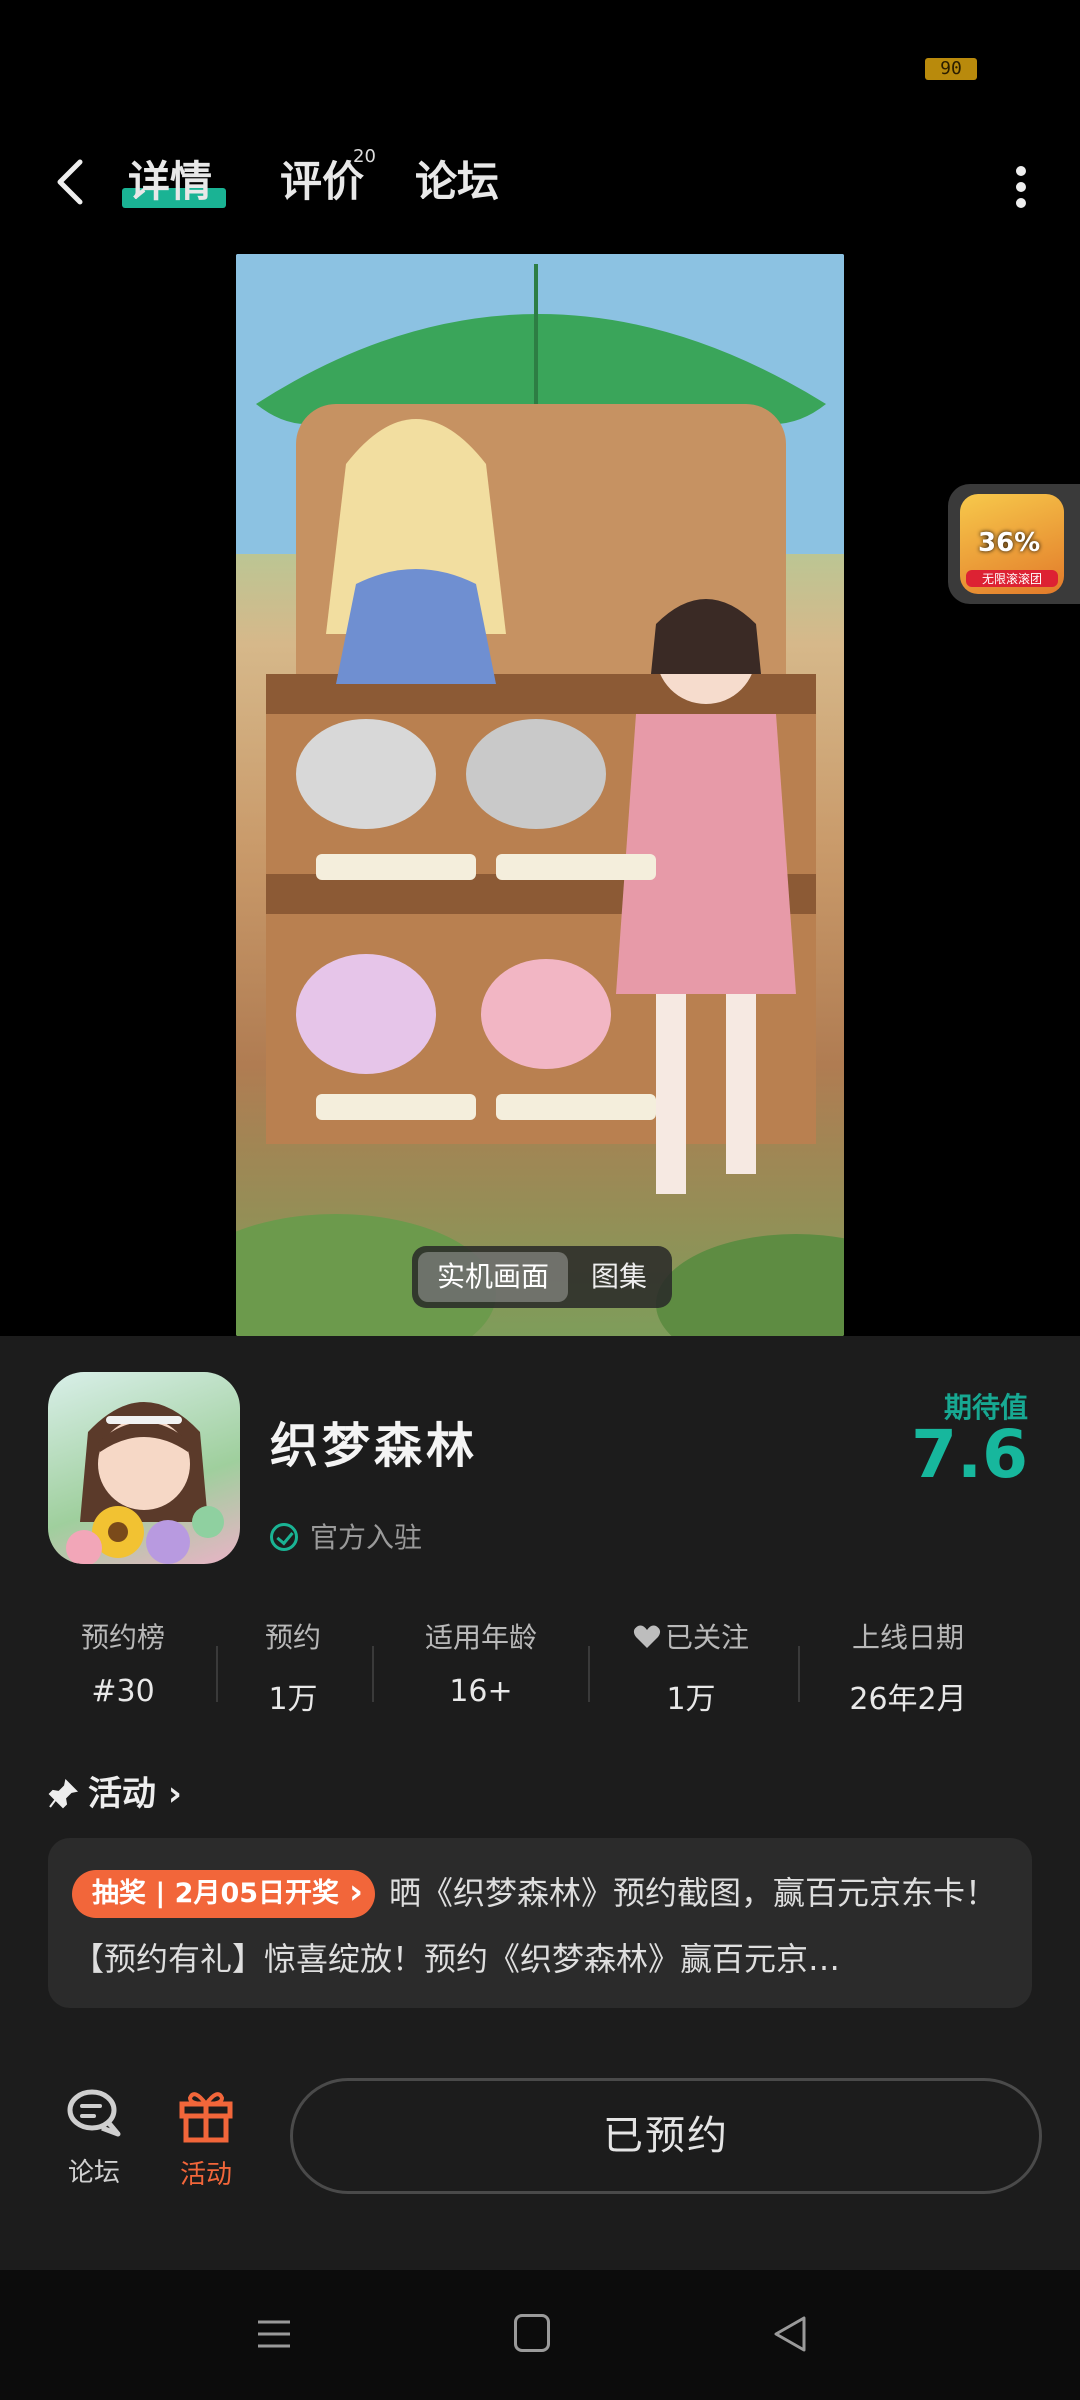 The image size is (1080, 2400). I want to click on chevron-right-icon: ›, so click(169, 1794).